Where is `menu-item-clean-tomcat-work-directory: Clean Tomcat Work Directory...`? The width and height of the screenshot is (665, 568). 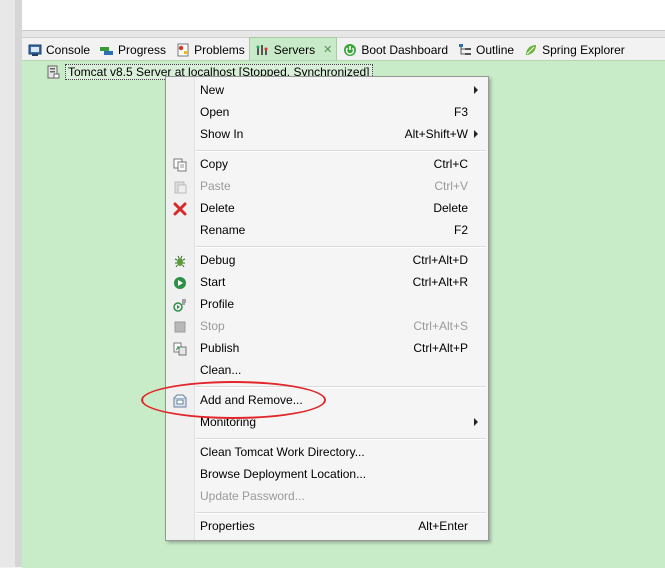 menu-item-clean-tomcat-work-directory: Clean Tomcat Work Directory... is located at coordinates (327, 452).